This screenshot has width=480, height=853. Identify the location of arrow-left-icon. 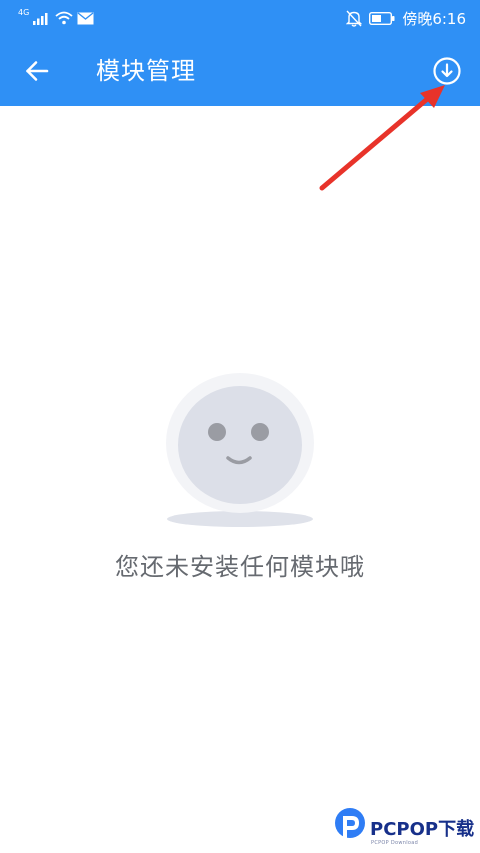
(37, 71).